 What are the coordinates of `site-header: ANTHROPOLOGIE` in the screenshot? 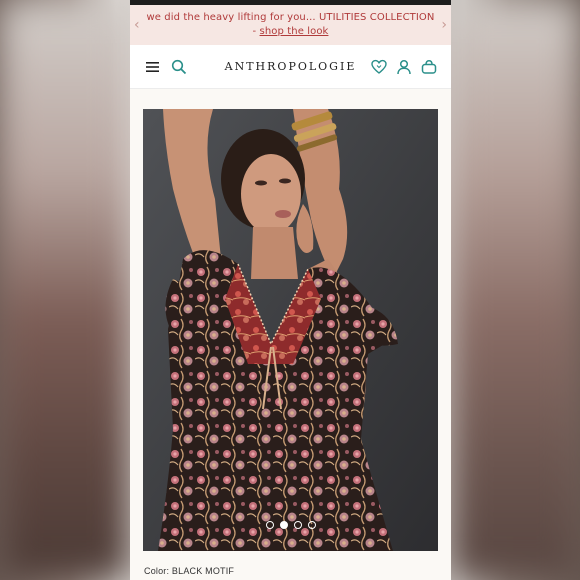 It's located at (290, 67).